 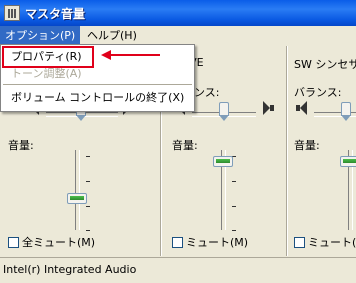 I want to click on mute-all-checkbox, so click(x=13, y=242).